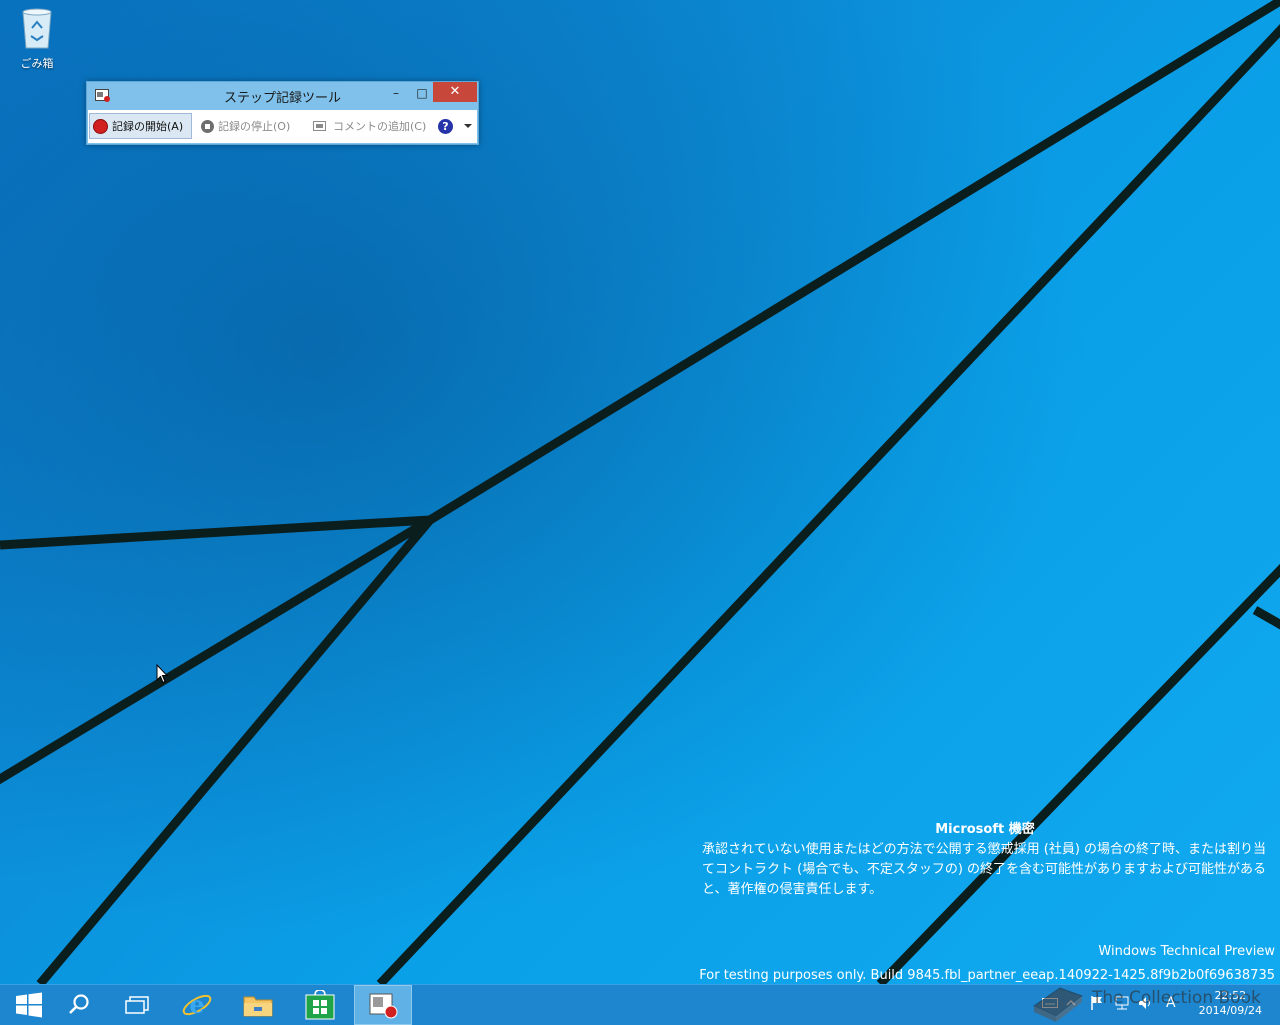 Image resolution: width=1280 pixels, height=1025 pixels. Describe the element at coordinates (100, 126) in the screenshot. I see `record-icon` at that location.